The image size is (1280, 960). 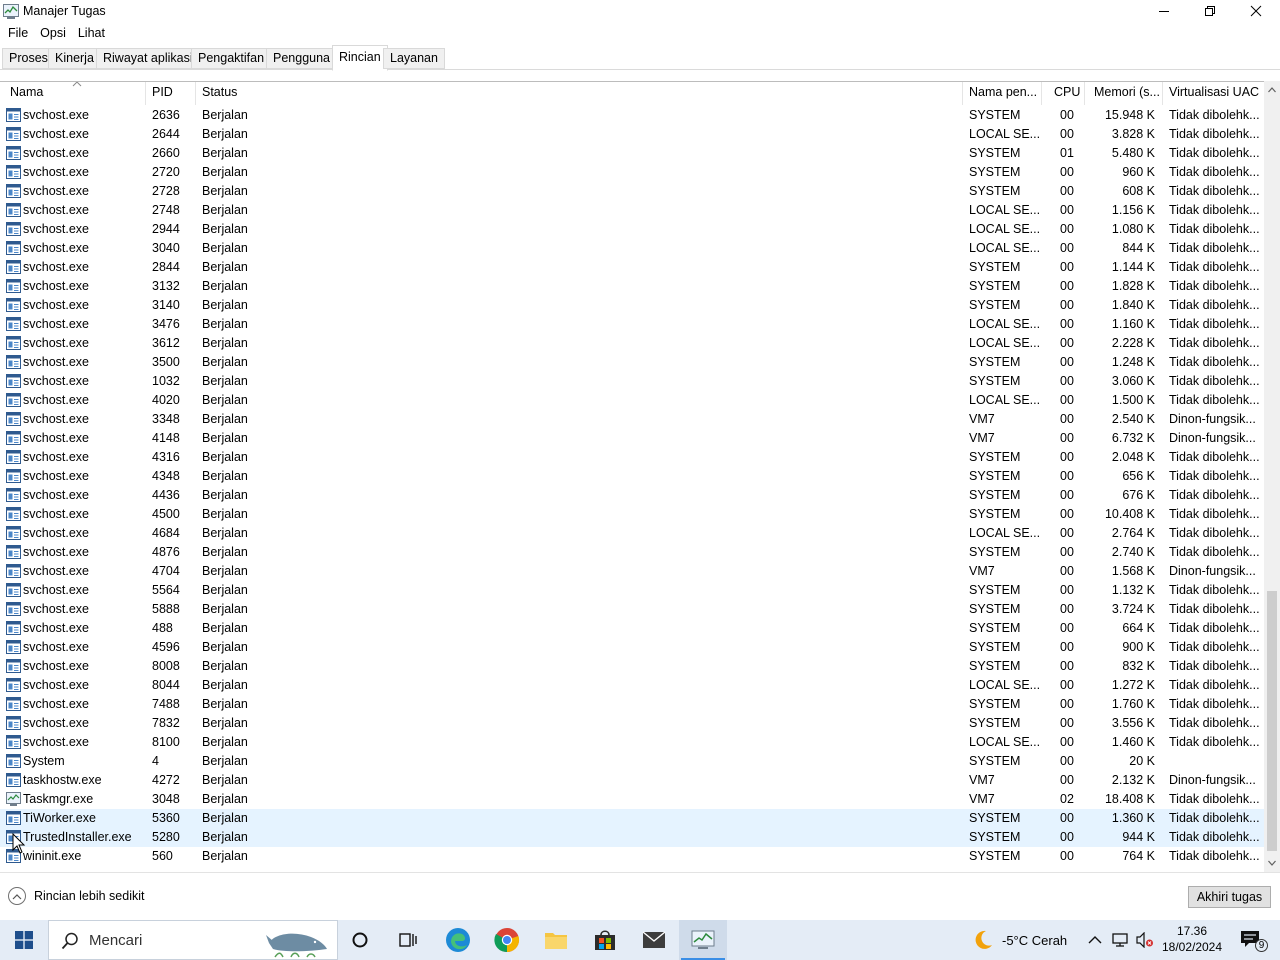 What do you see at coordinates (1129, 799) in the screenshot?
I see `process-memory: 18.408 K` at bounding box center [1129, 799].